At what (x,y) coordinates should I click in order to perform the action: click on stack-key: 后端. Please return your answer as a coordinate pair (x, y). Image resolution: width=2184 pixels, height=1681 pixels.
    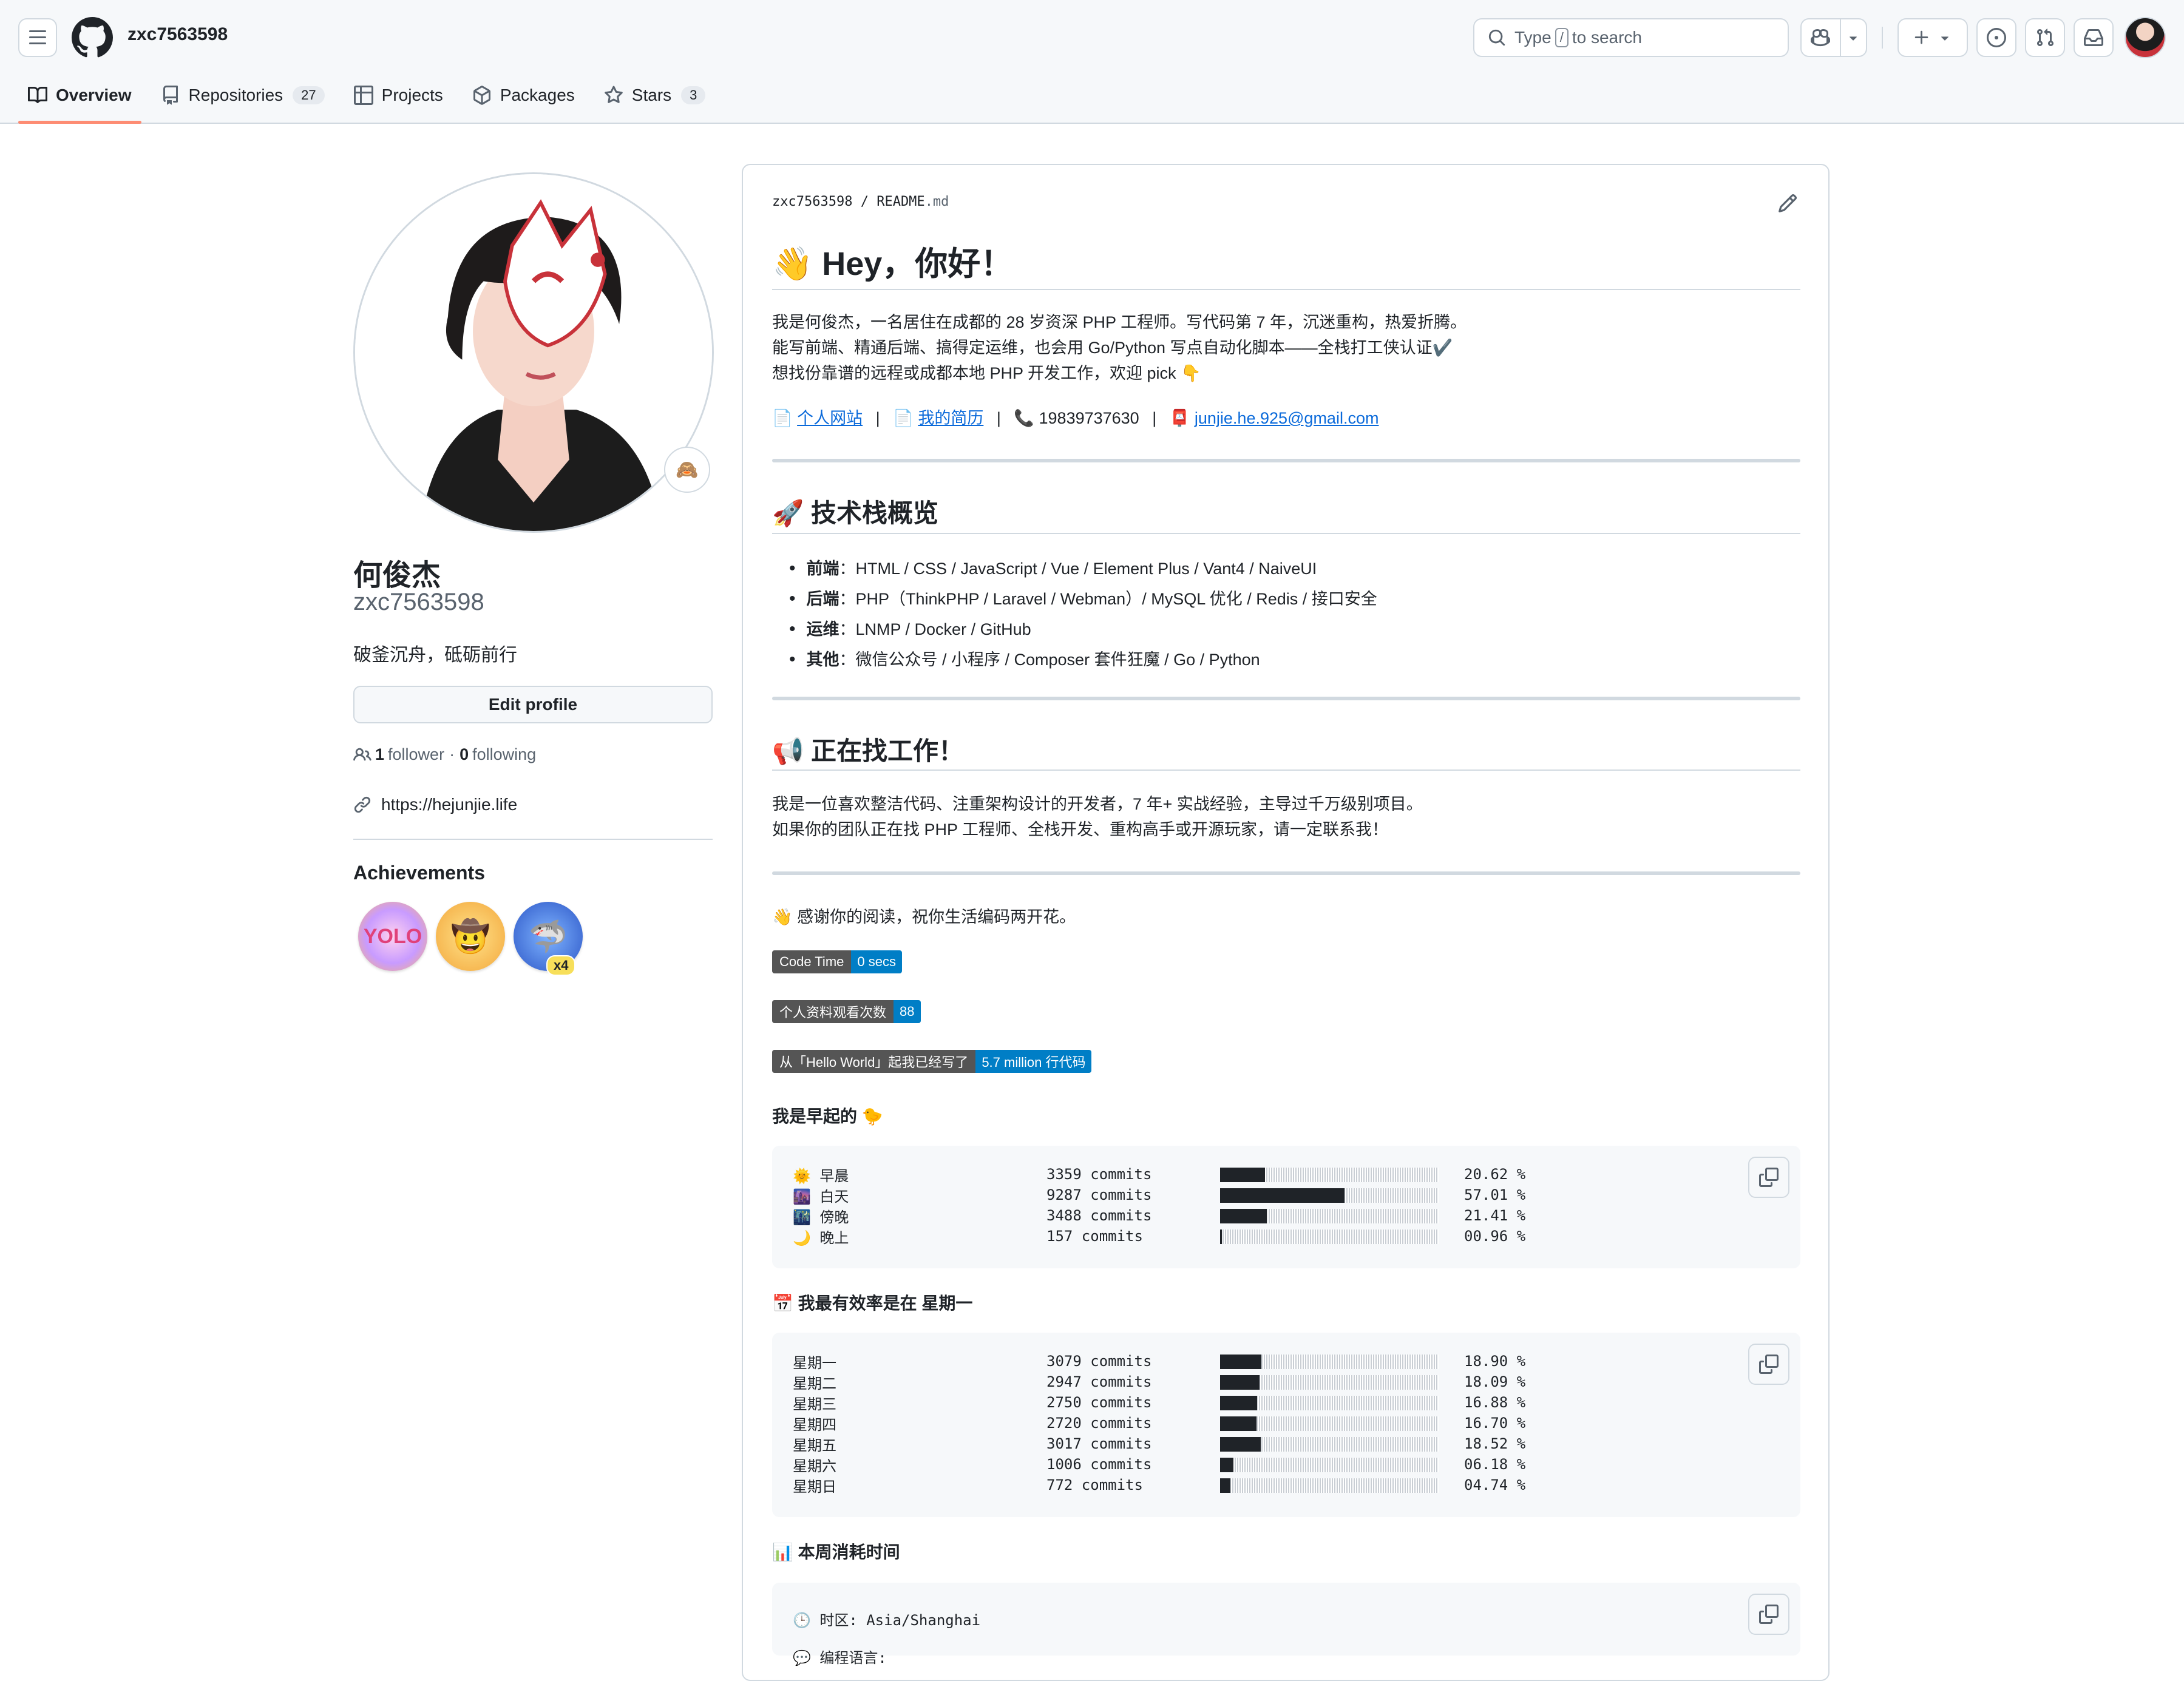
    Looking at the image, I should click on (822, 599).